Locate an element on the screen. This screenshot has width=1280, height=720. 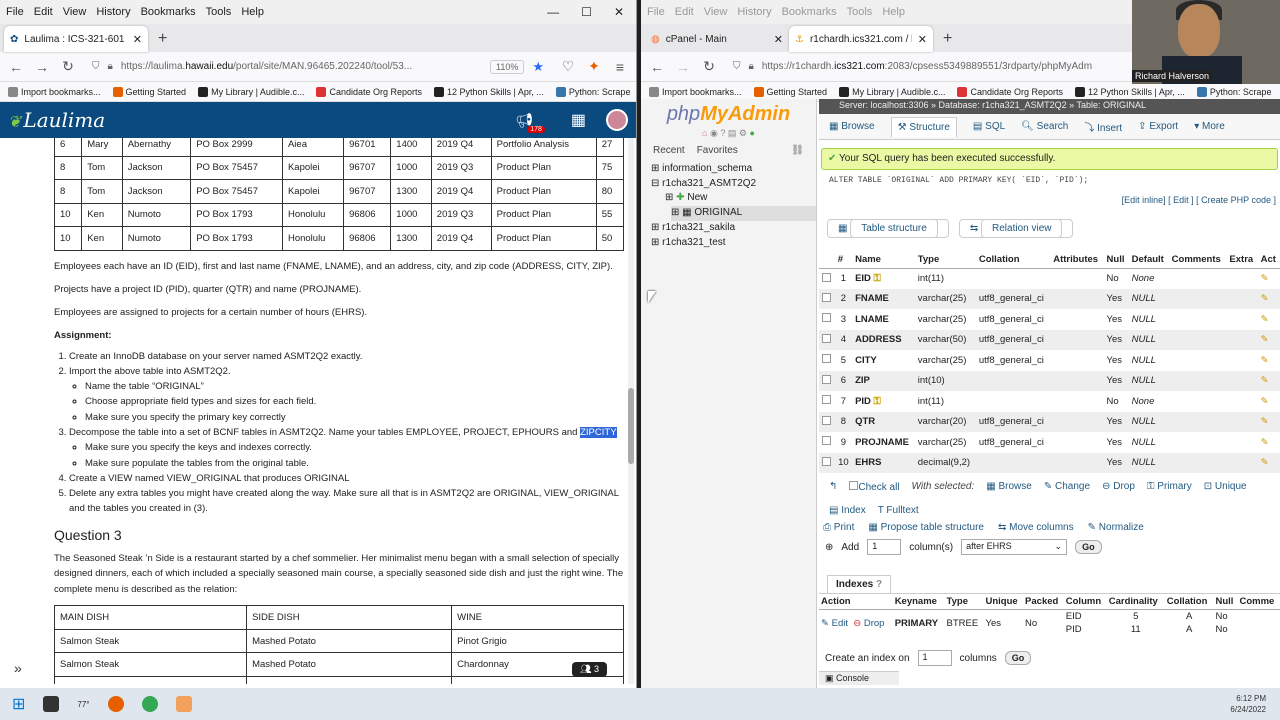
apps-grid-icon: ▦ is located at coordinates (578, 120).